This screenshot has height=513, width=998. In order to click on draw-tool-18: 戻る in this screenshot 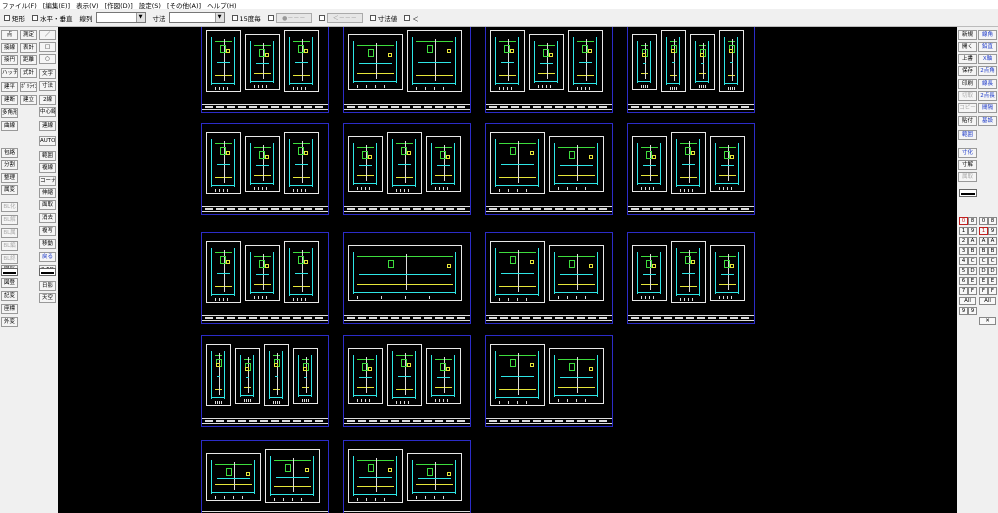, I will do `click(47, 257)`.